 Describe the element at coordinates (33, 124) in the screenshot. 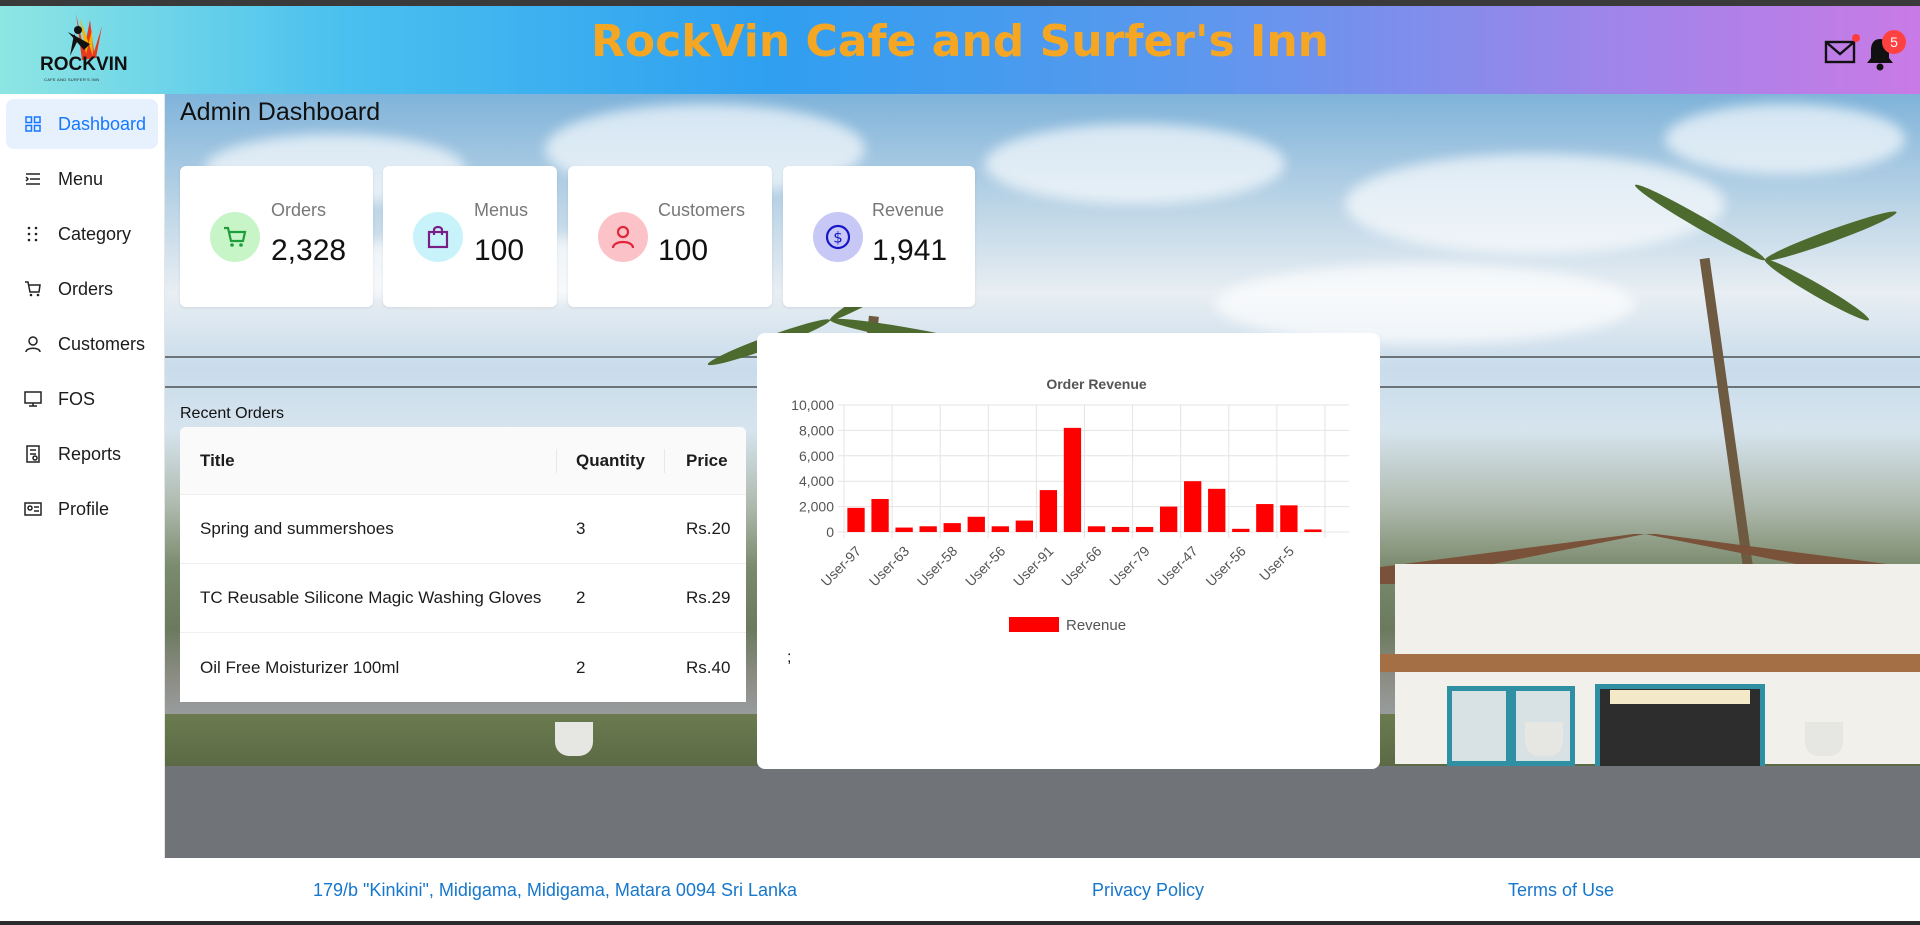

I see `dashboard-icon` at that location.